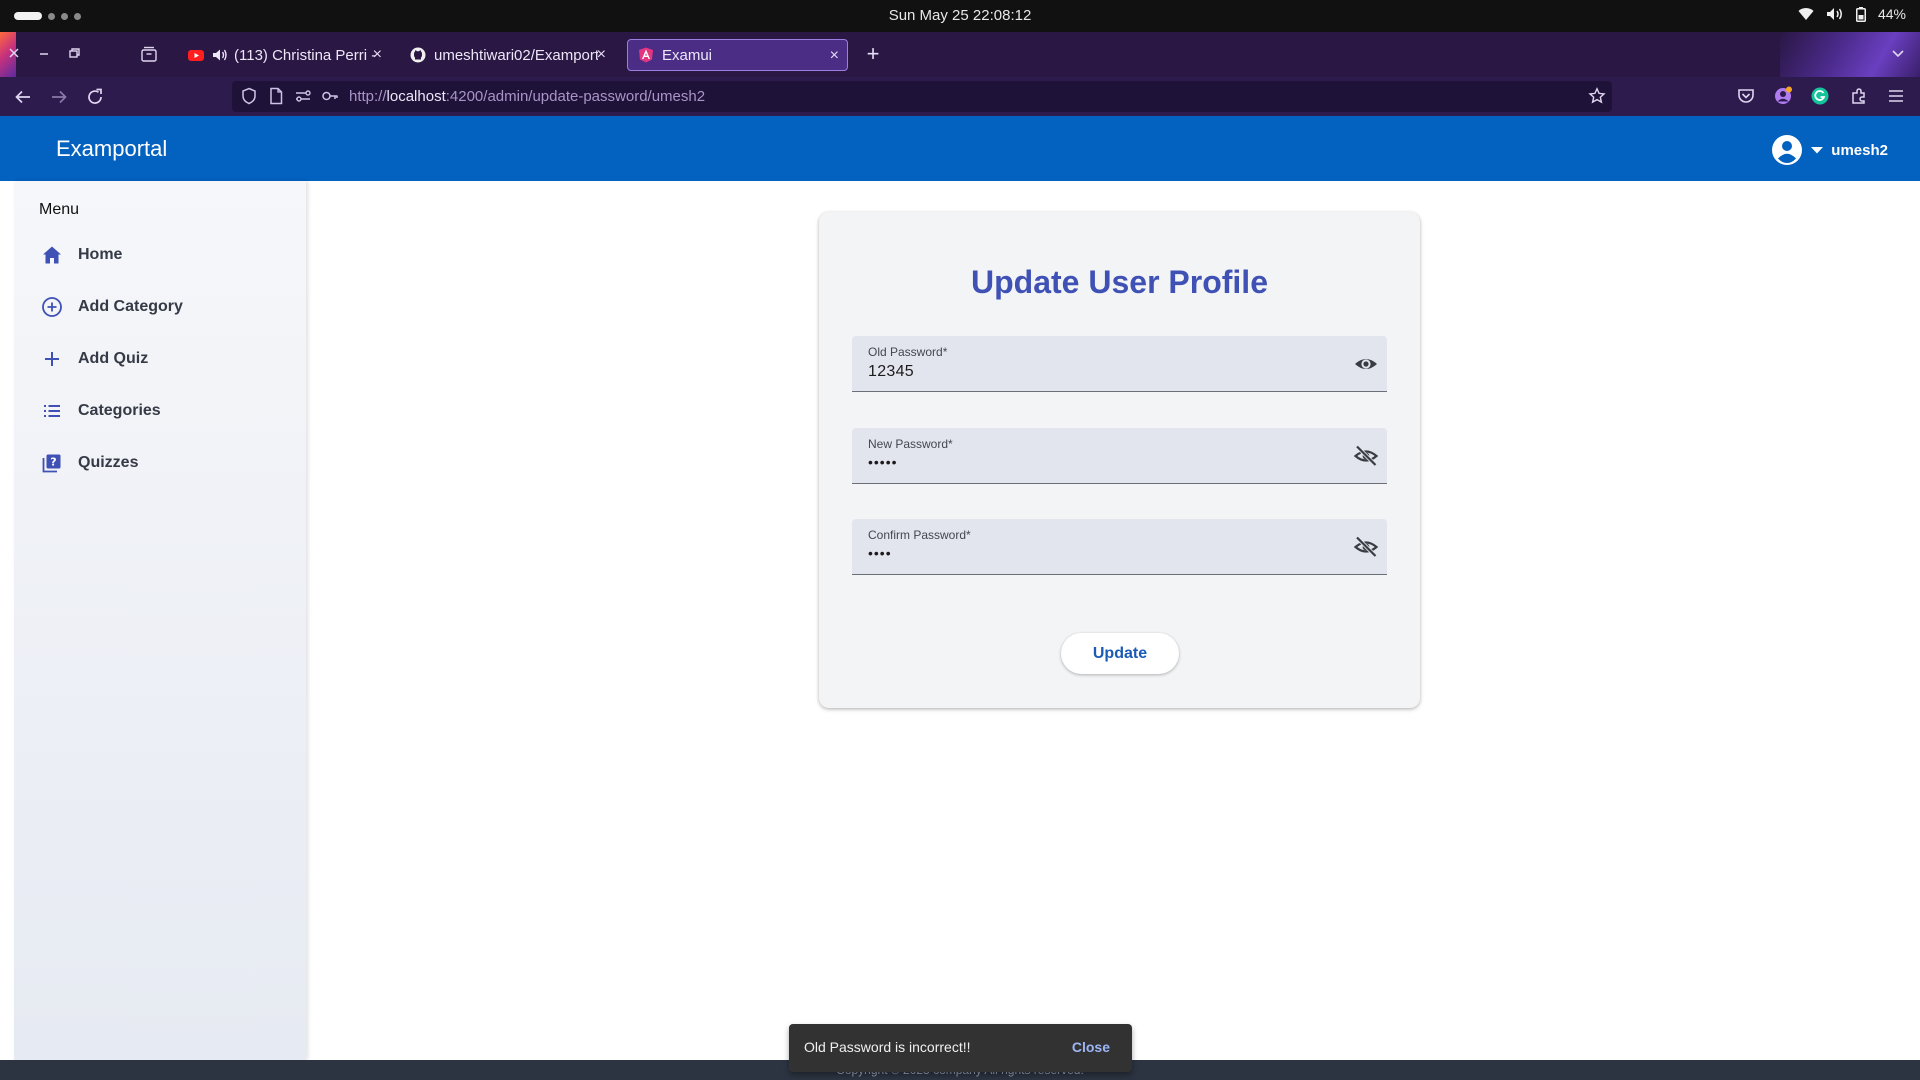 Image resolution: width=1920 pixels, height=1080 pixels. Describe the element at coordinates (130, 306) in the screenshot. I see `sidebar-item-label: Add Category` at that location.